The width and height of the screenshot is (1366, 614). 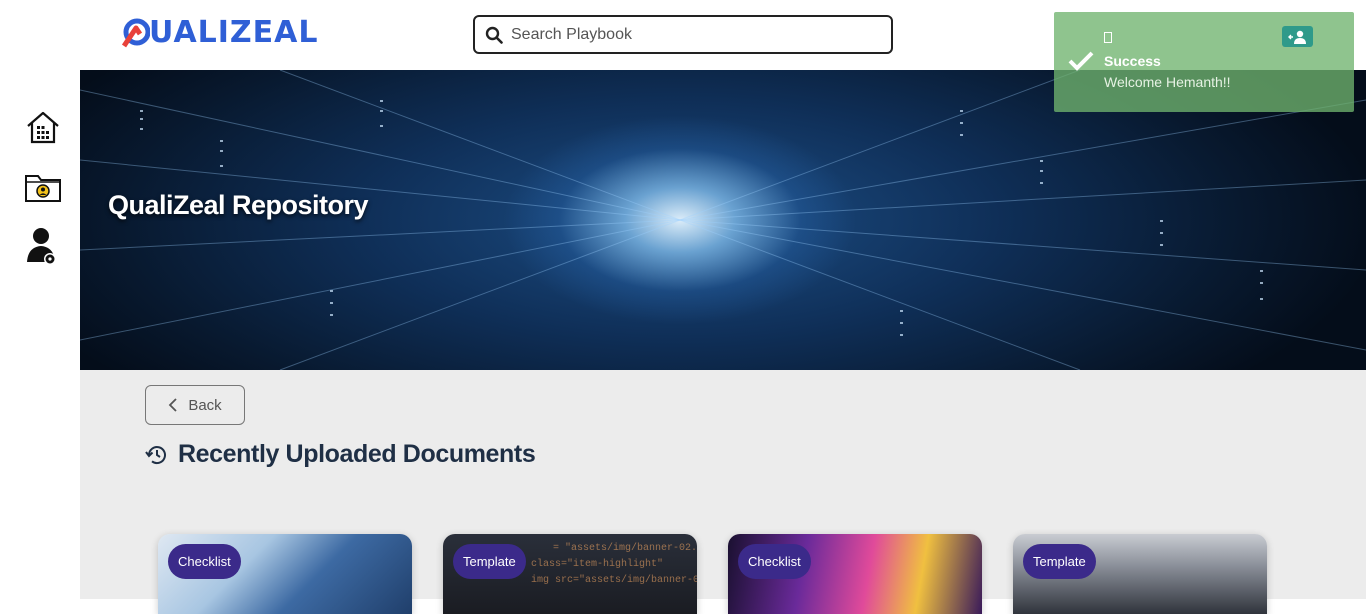 I want to click on svg-text: class="item-highlight", so click(x=597, y=564).